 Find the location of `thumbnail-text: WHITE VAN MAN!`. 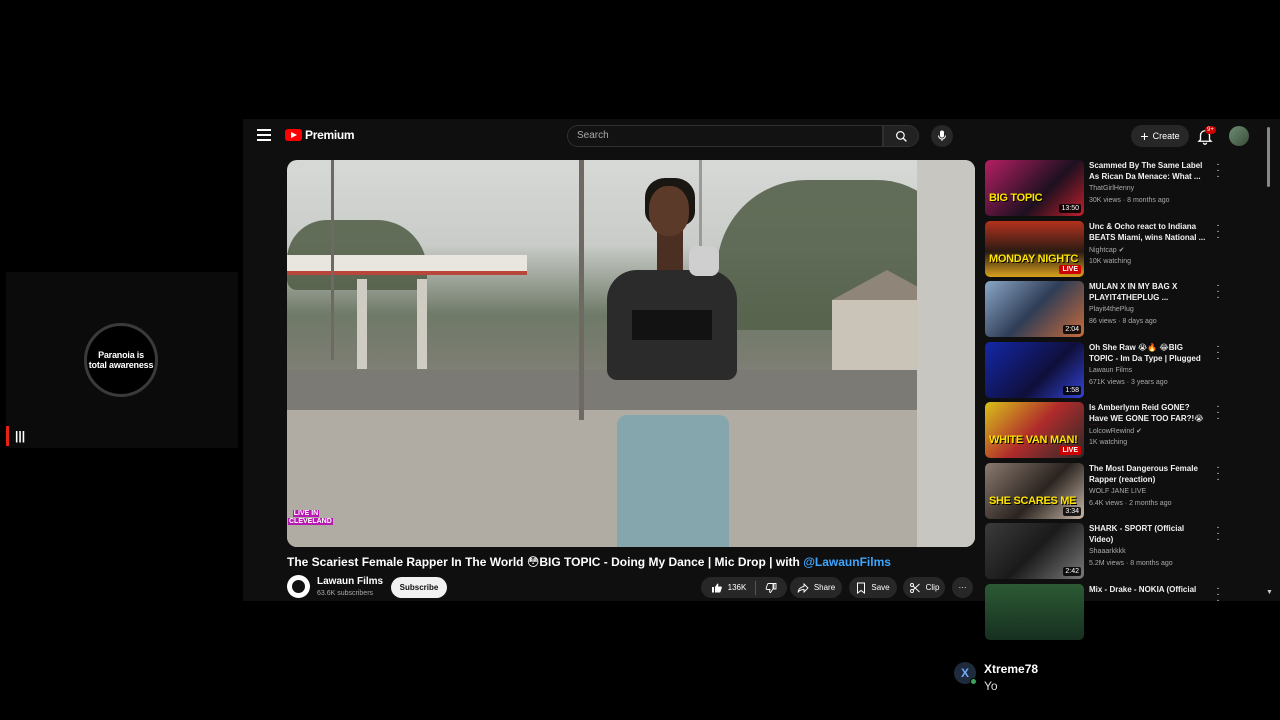

thumbnail-text: WHITE VAN MAN! is located at coordinates (1033, 440).